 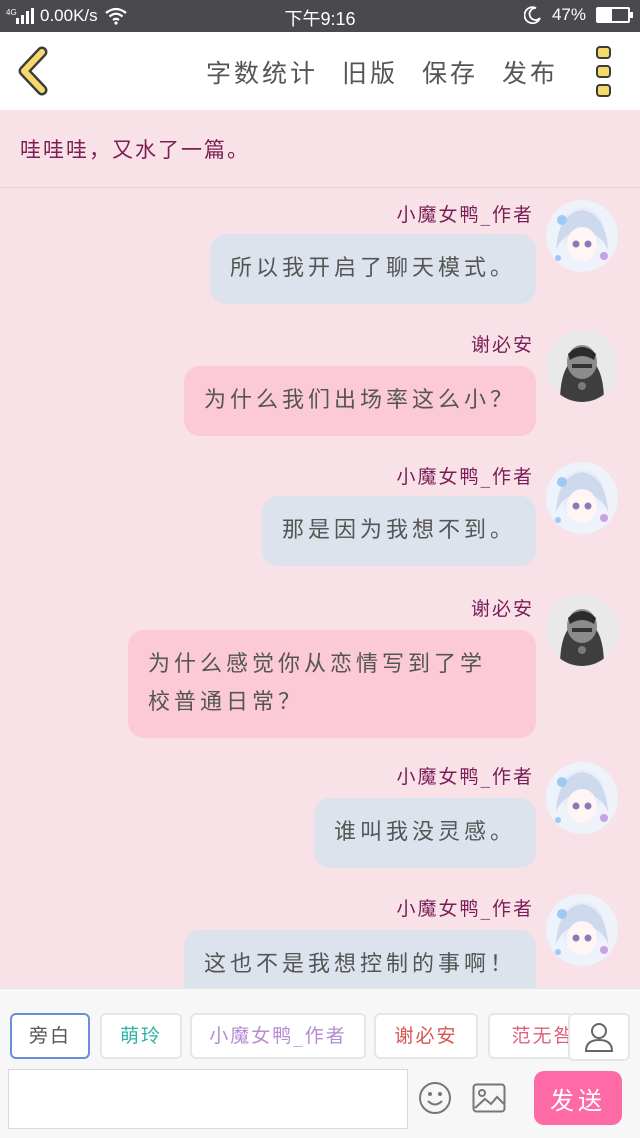 What do you see at coordinates (398, 531) in the screenshot?
I see `message-bubble: 那是因为我想不到。` at bounding box center [398, 531].